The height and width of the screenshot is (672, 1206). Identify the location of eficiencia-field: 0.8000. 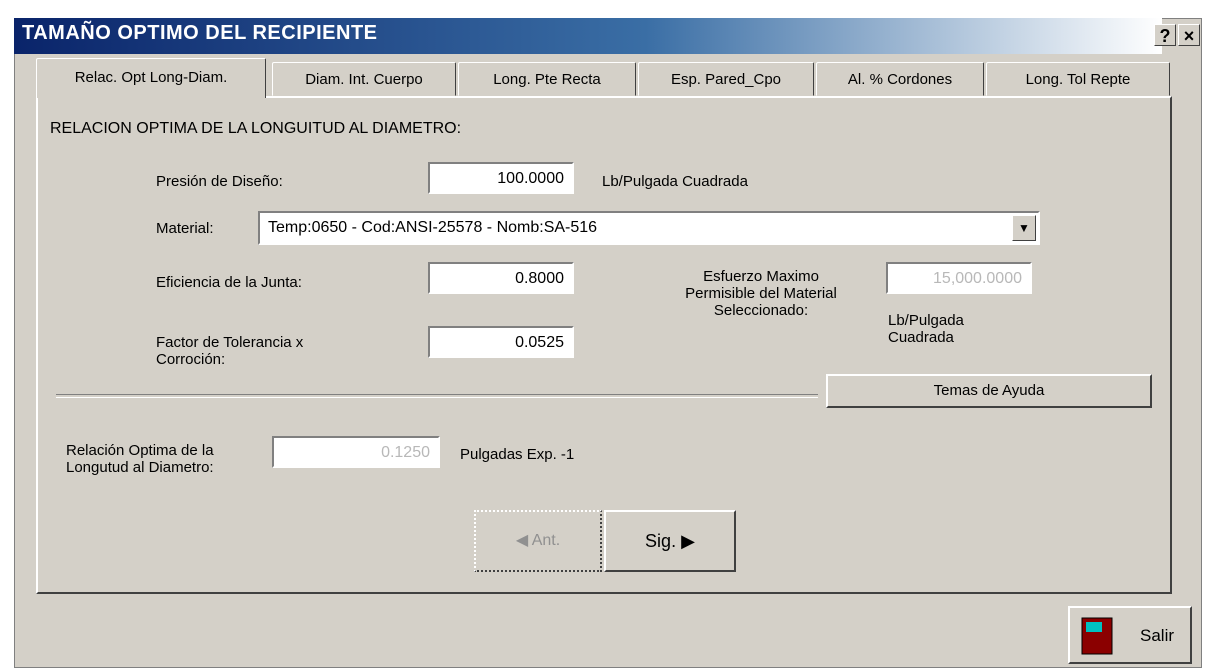
(501, 278).